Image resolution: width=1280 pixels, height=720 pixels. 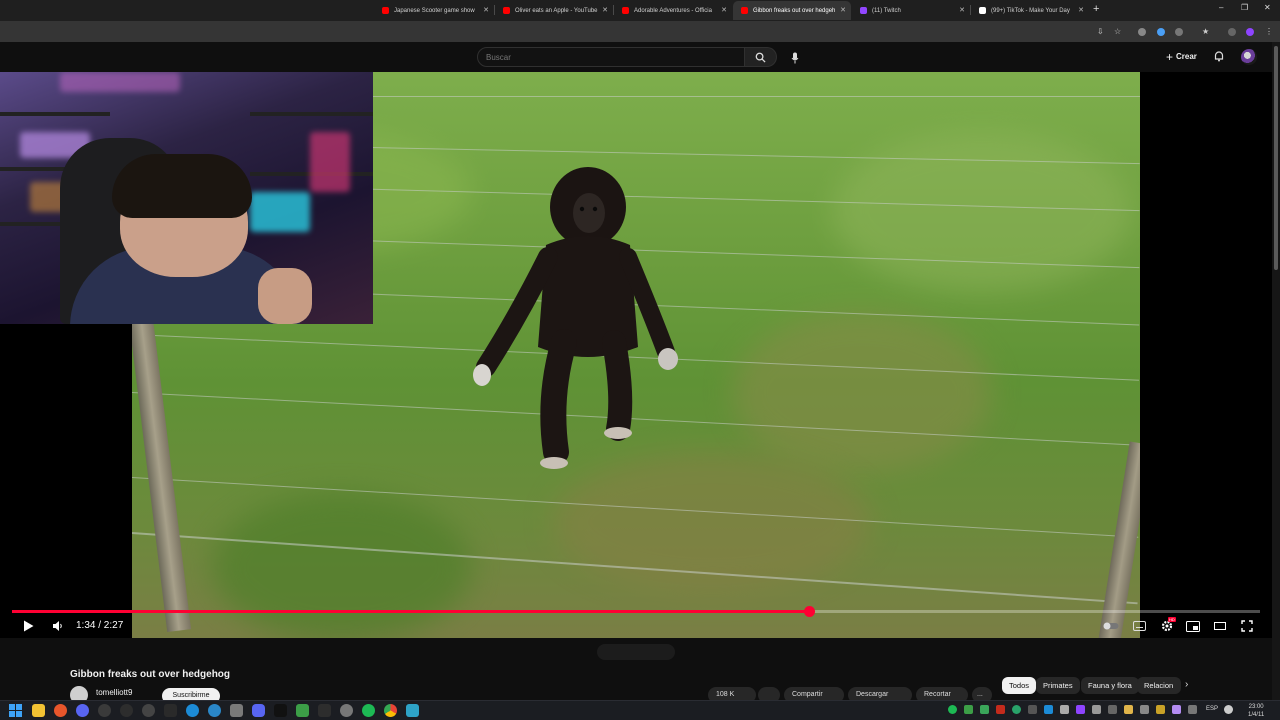 I want to click on system-clock: 23:00 1/4/11, so click(x=1256, y=711).